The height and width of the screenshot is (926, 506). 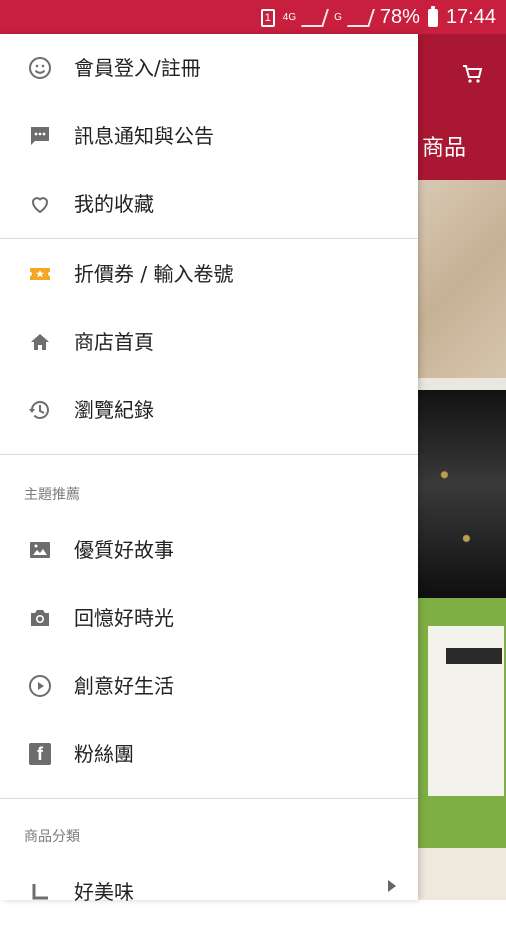 I want to click on menu-item-label: 訊息通知與公告, so click(x=144, y=136).